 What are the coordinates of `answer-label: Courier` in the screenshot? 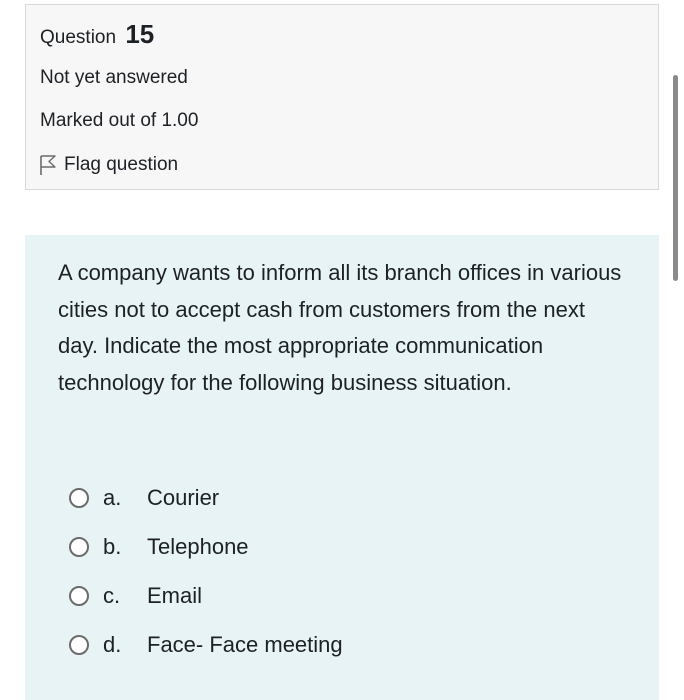 It's located at (183, 498).